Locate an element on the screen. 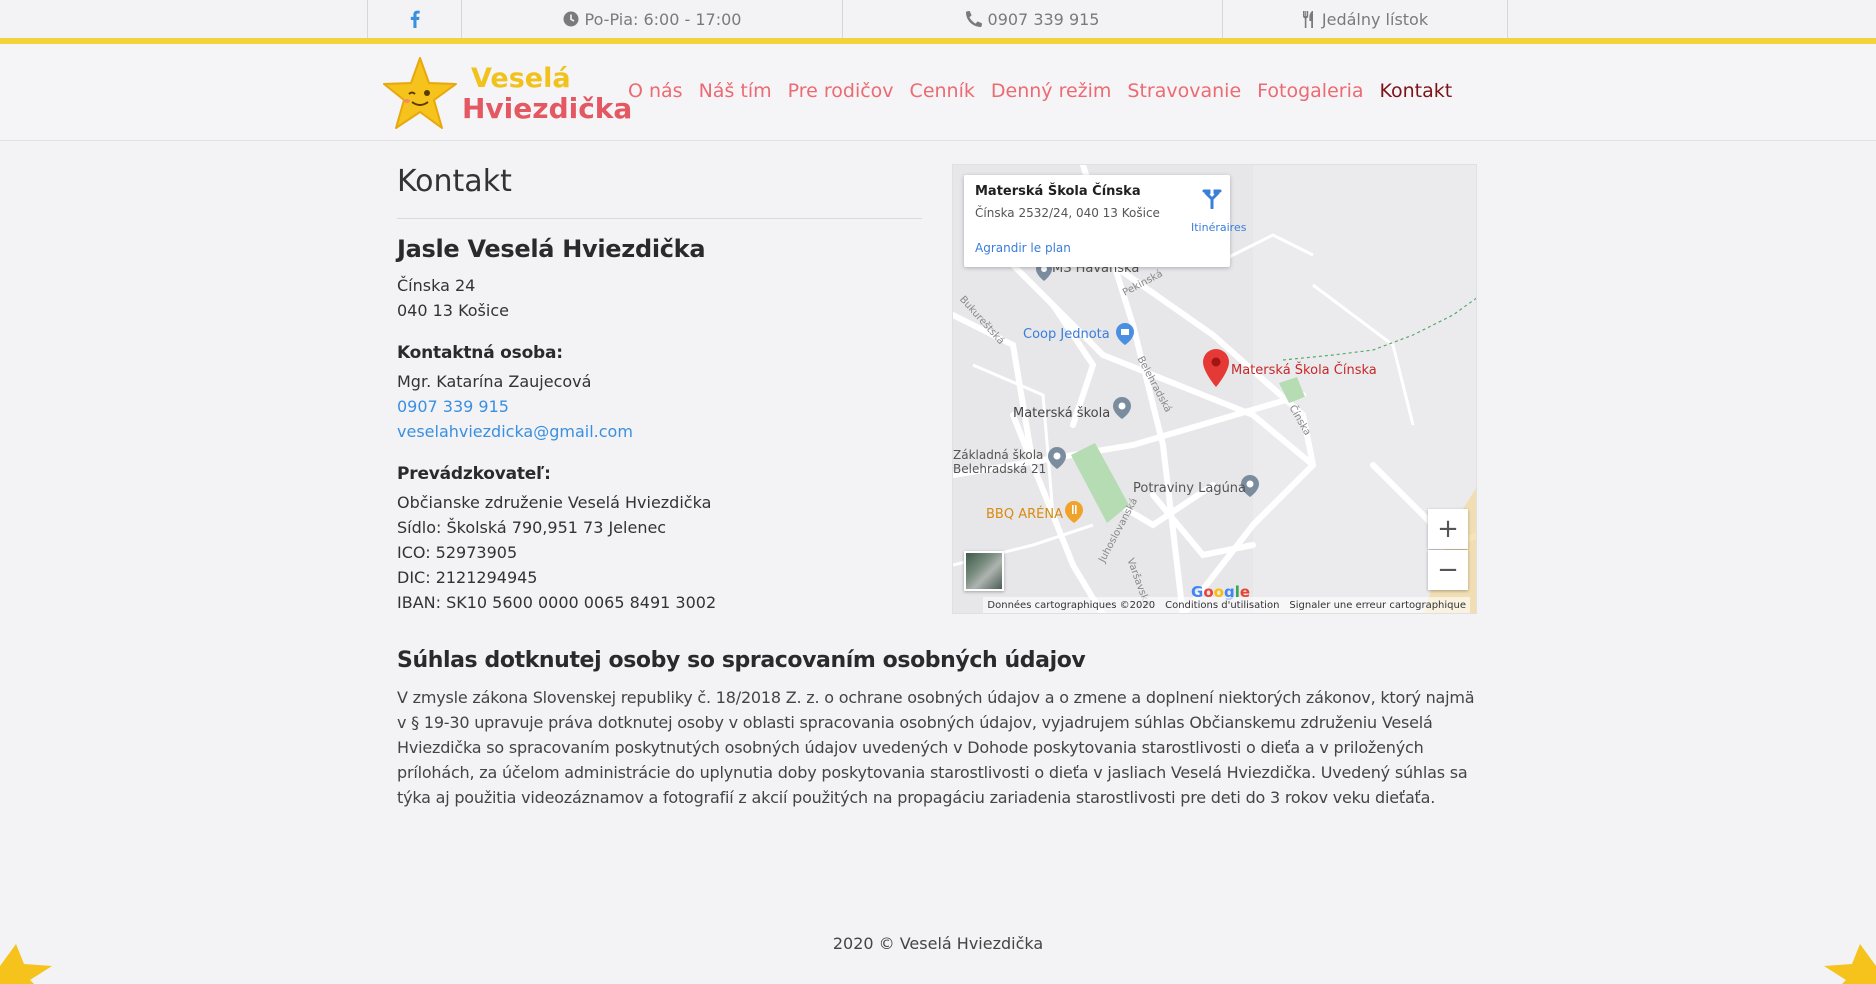  operator-line: ICO: 52973905 is located at coordinates (457, 552).